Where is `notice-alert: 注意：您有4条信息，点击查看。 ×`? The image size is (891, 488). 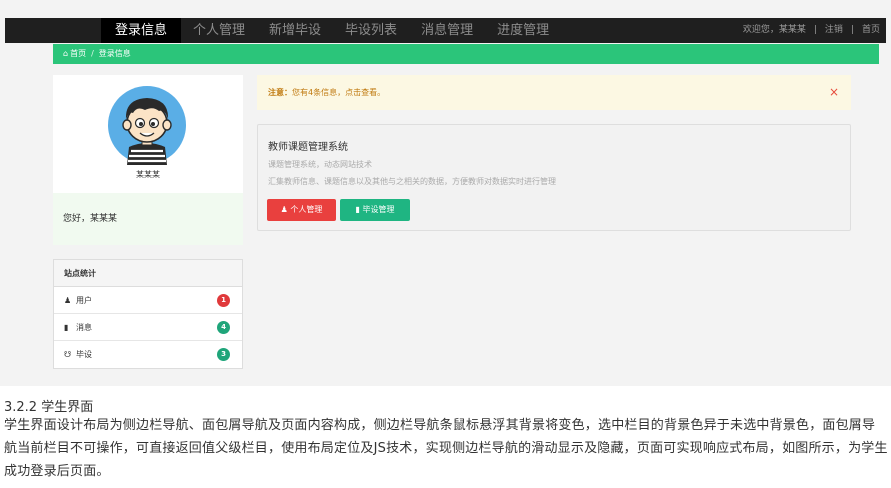
notice-alert: 注意：您有4条信息，点击查看。 × is located at coordinates (554, 92).